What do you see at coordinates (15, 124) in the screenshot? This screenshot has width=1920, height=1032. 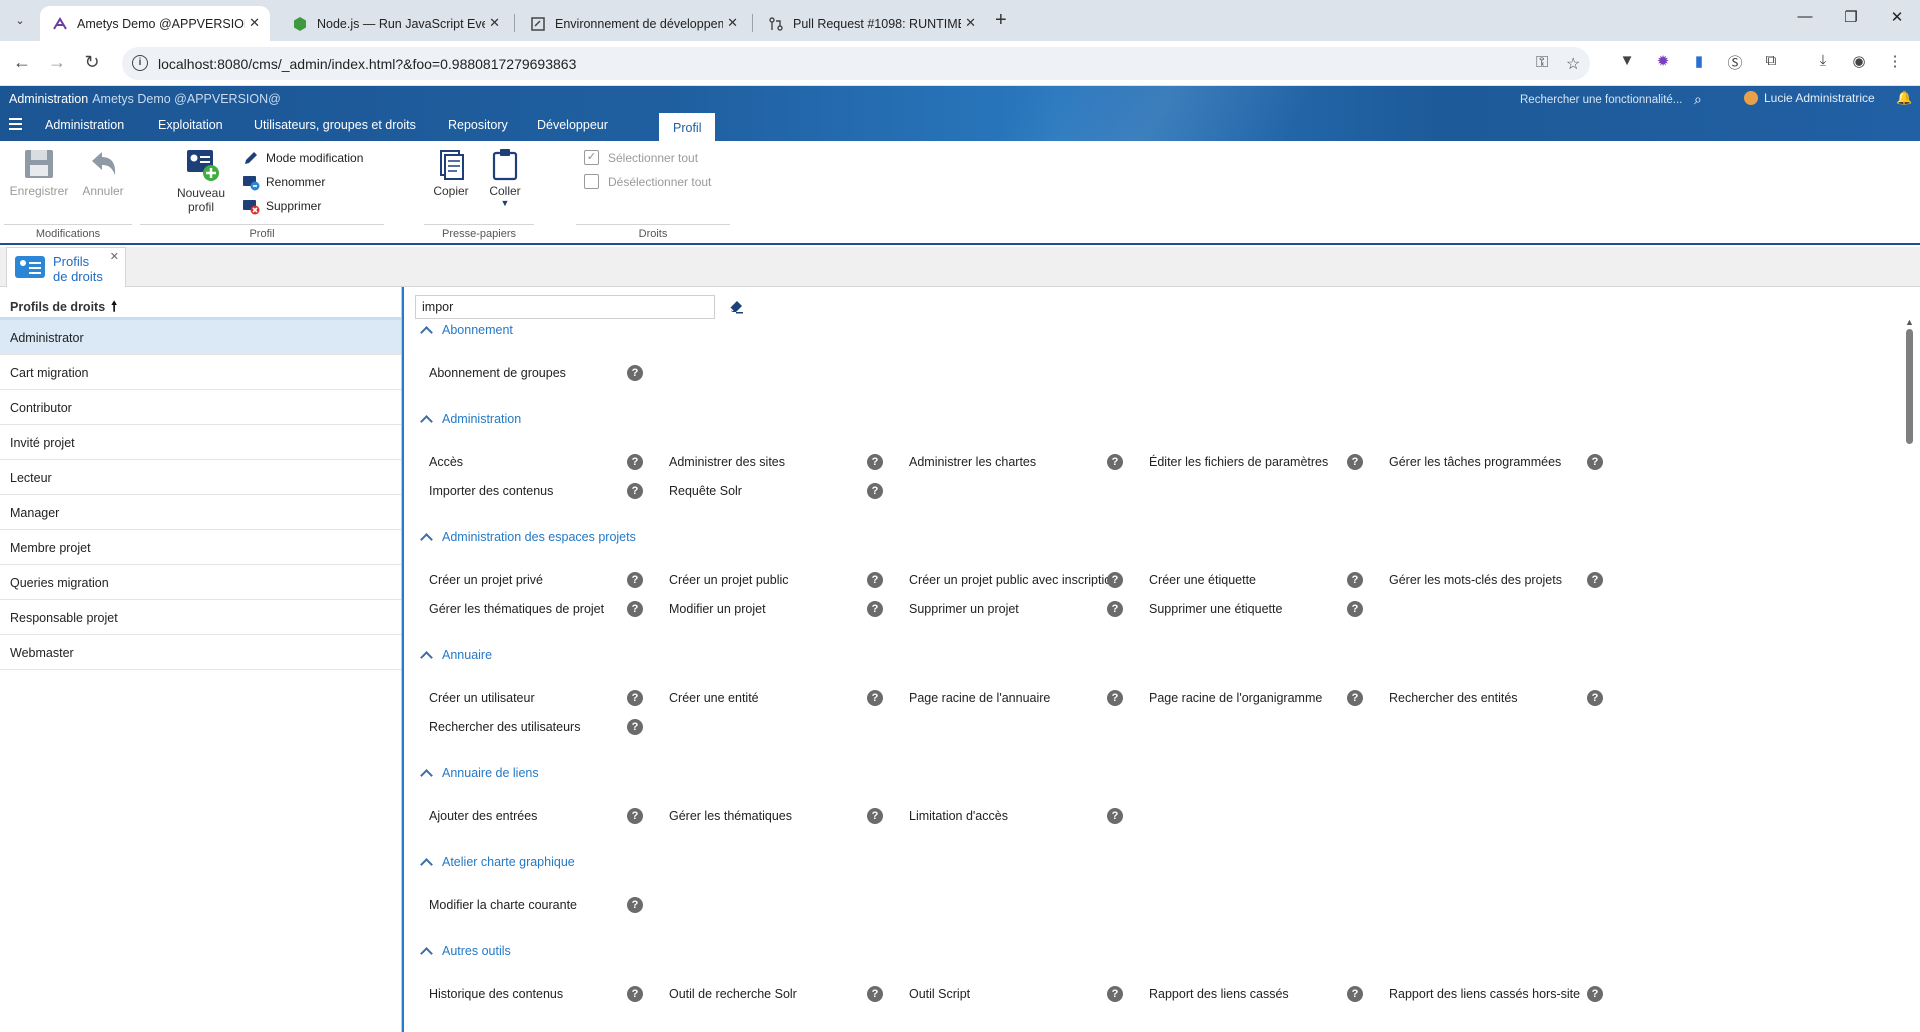 I see `hamburger-menu-icon` at bounding box center [15, 124].